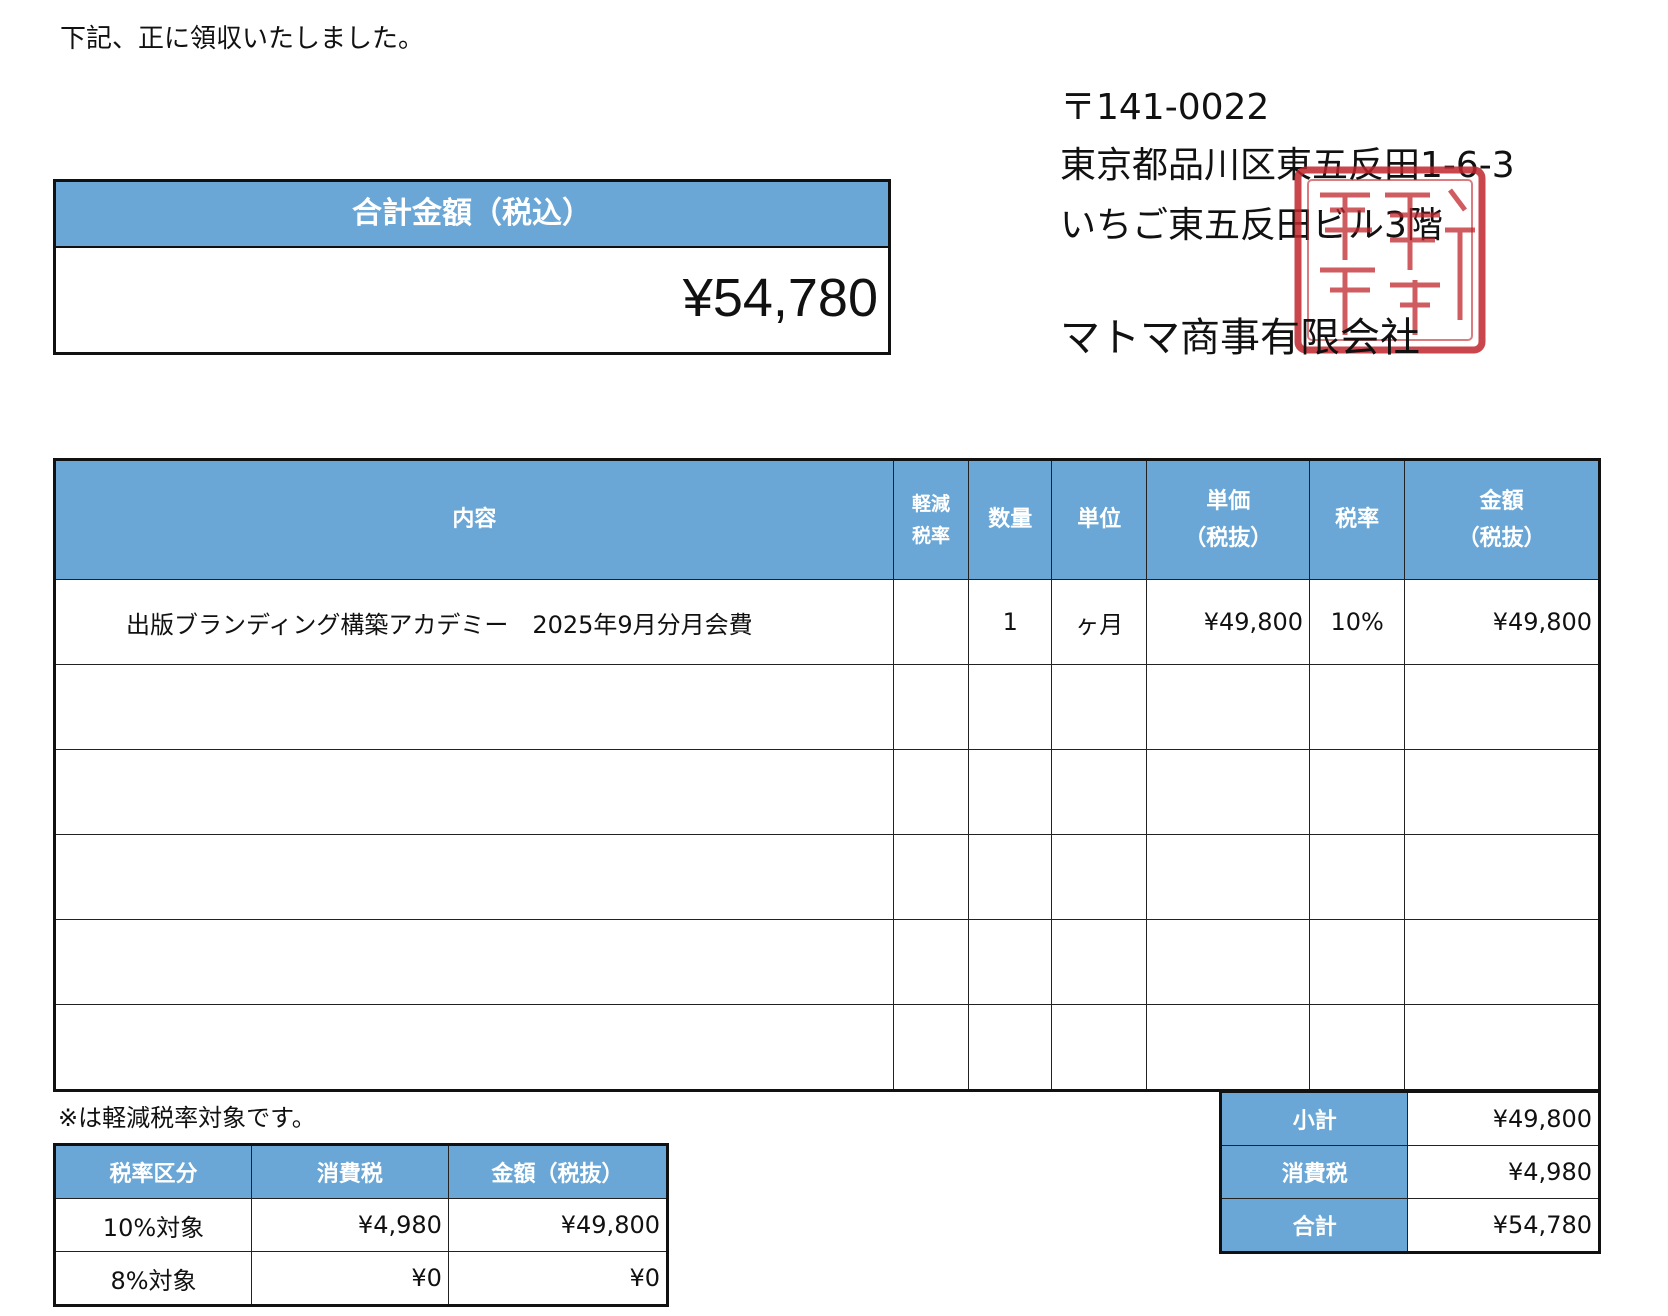 The width and height of the screenshot is (1668, 1316). What do you see at coordinates (242, 39) in the screenshot?
I see `receipt-intro: 下記、正に領収いたしました。` at bounding box center [242, 39].